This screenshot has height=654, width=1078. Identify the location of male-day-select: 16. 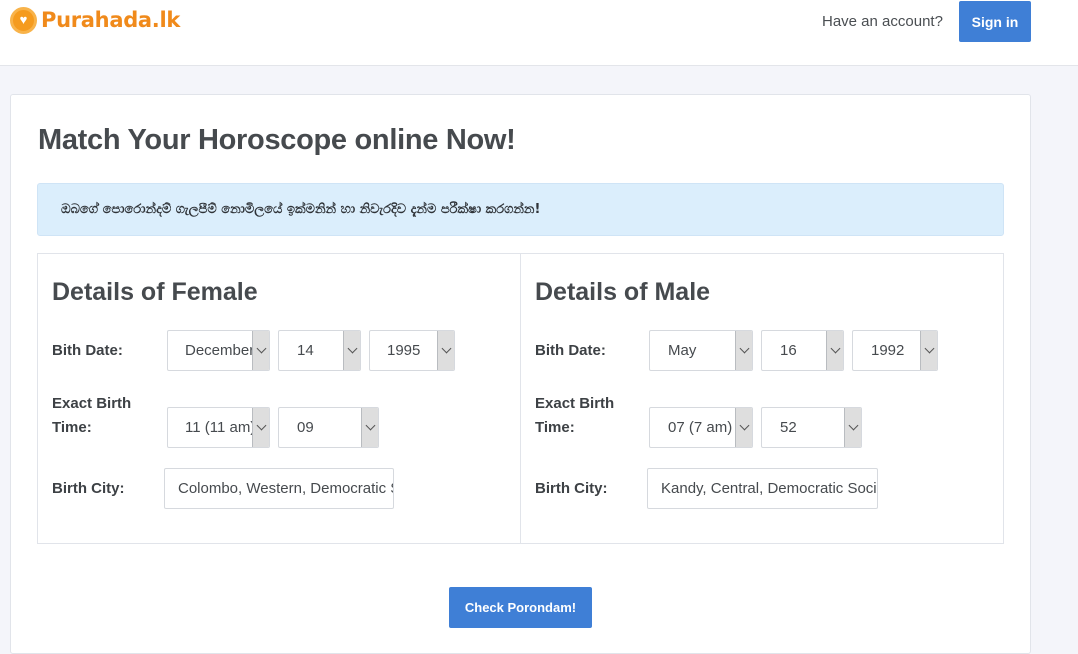
(802, 350).